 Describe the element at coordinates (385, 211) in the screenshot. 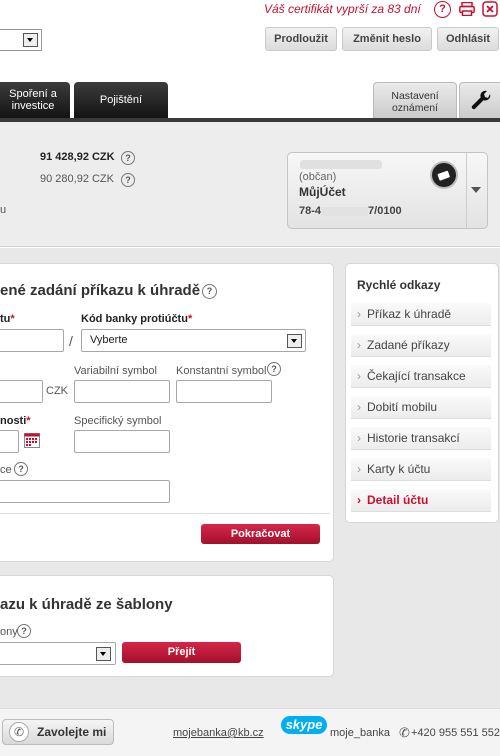

I see `account-number-suffix: 7/0100` at that location.